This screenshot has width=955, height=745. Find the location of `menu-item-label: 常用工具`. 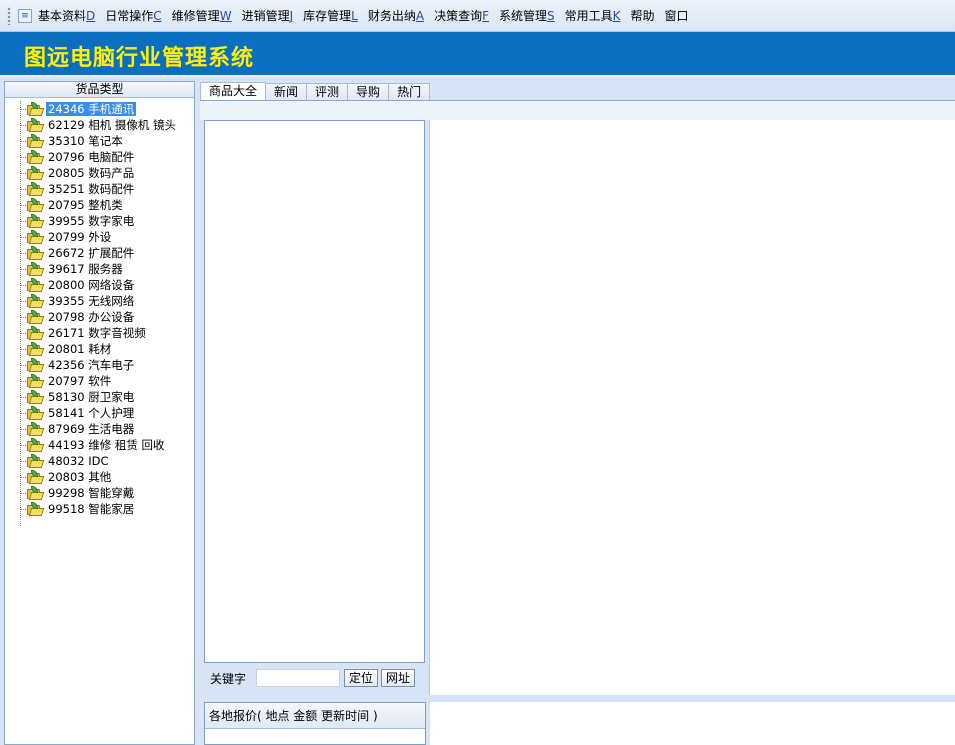

menu-item-label: 常用工具 is located at coordinates (588, 16).